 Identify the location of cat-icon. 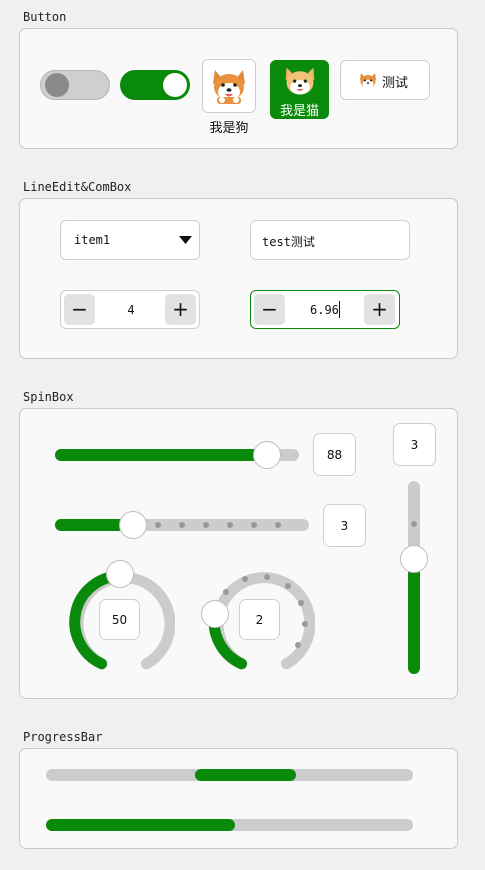
(299, 81).